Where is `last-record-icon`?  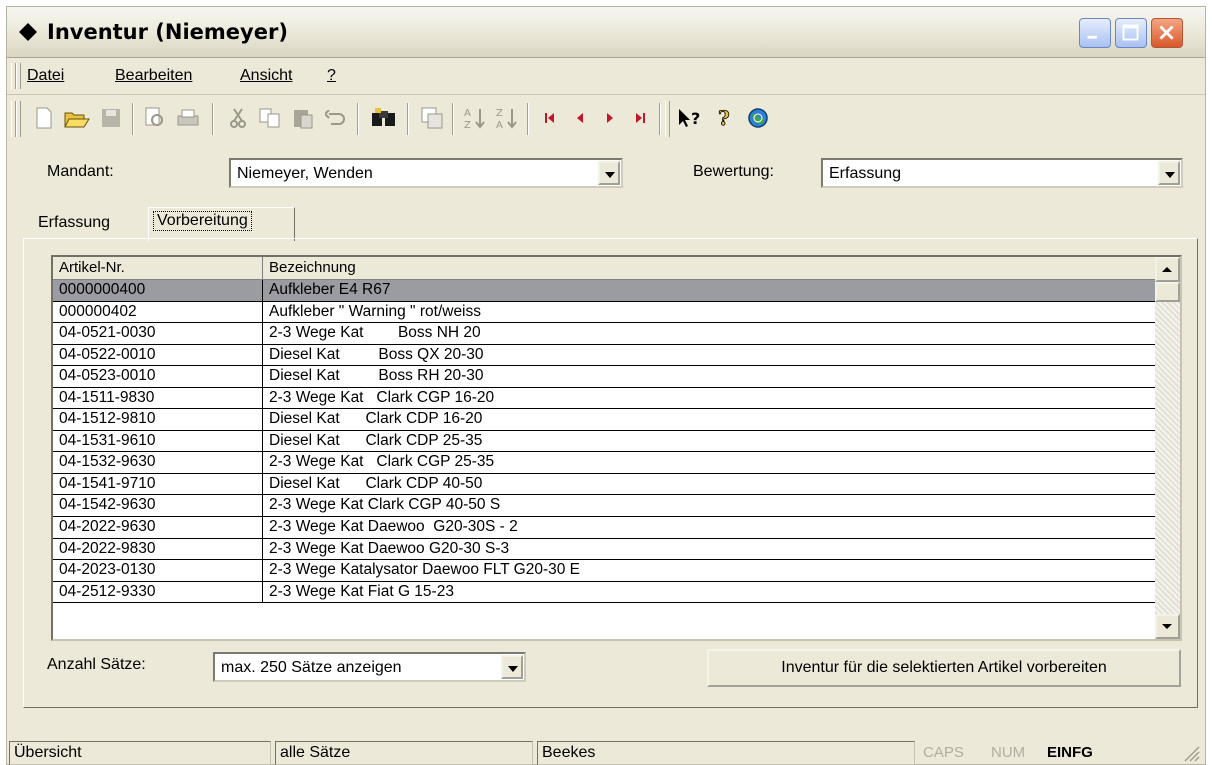 last-record-icon is located at coordinates (640, 118).